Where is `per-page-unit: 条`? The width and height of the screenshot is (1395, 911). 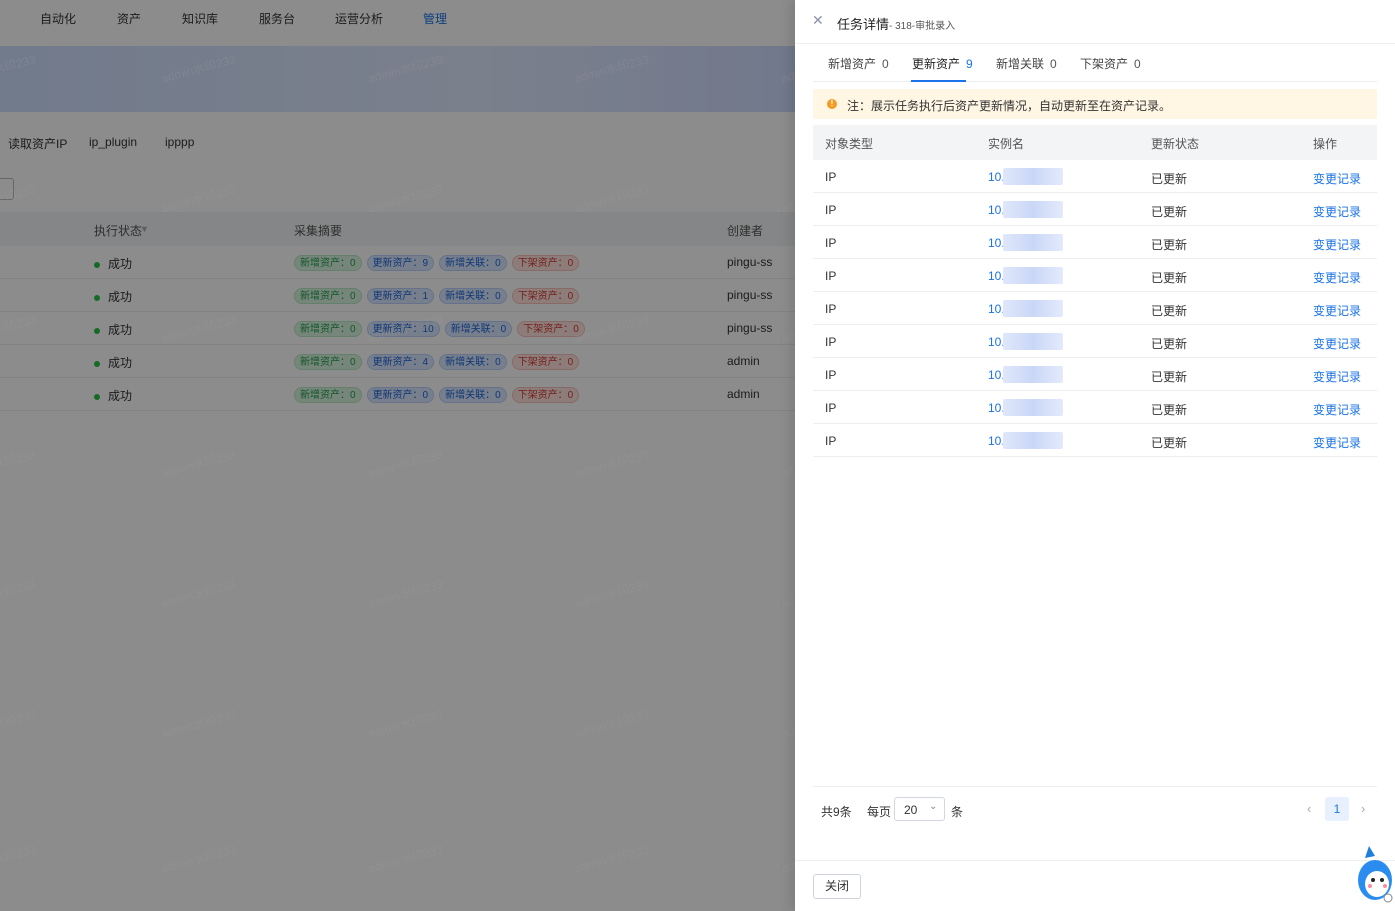 per-page-unit: 条 is located at coordinates (957, 812).